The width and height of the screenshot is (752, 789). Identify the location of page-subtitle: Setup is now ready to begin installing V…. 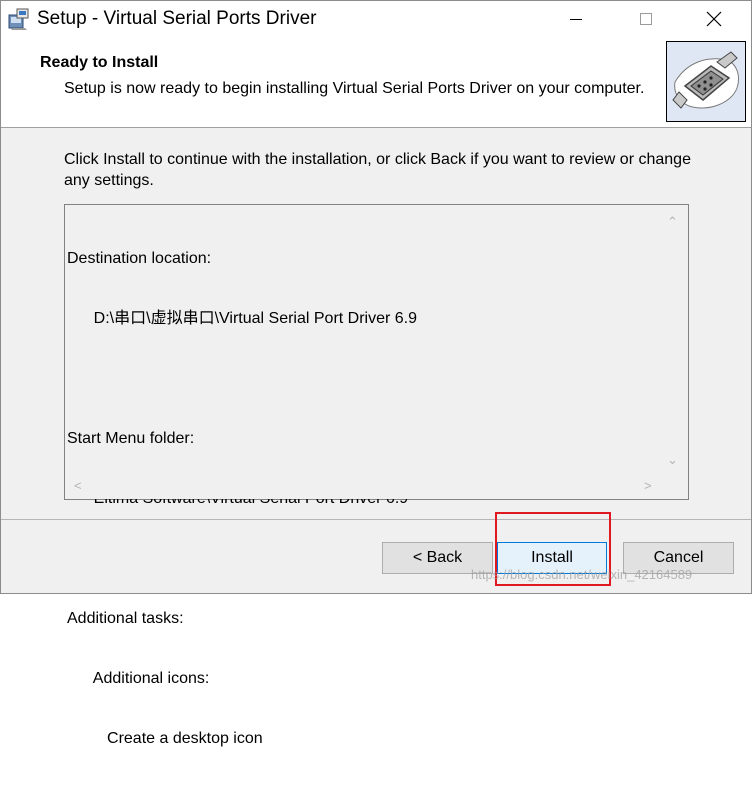
(354, 88).